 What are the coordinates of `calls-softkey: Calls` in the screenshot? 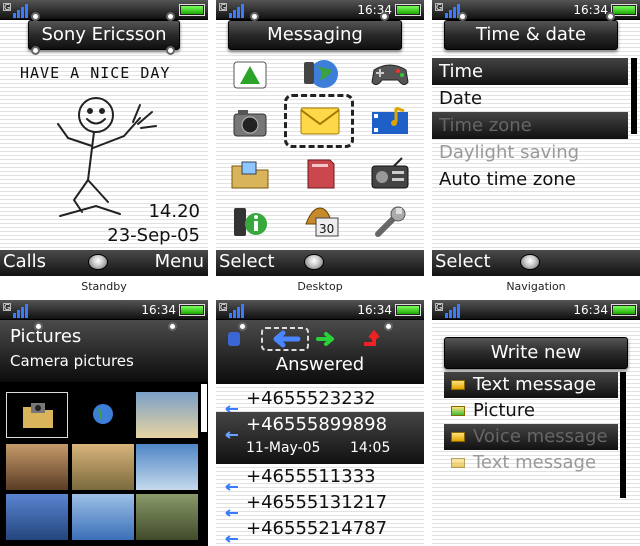 It's located at (24, 261).